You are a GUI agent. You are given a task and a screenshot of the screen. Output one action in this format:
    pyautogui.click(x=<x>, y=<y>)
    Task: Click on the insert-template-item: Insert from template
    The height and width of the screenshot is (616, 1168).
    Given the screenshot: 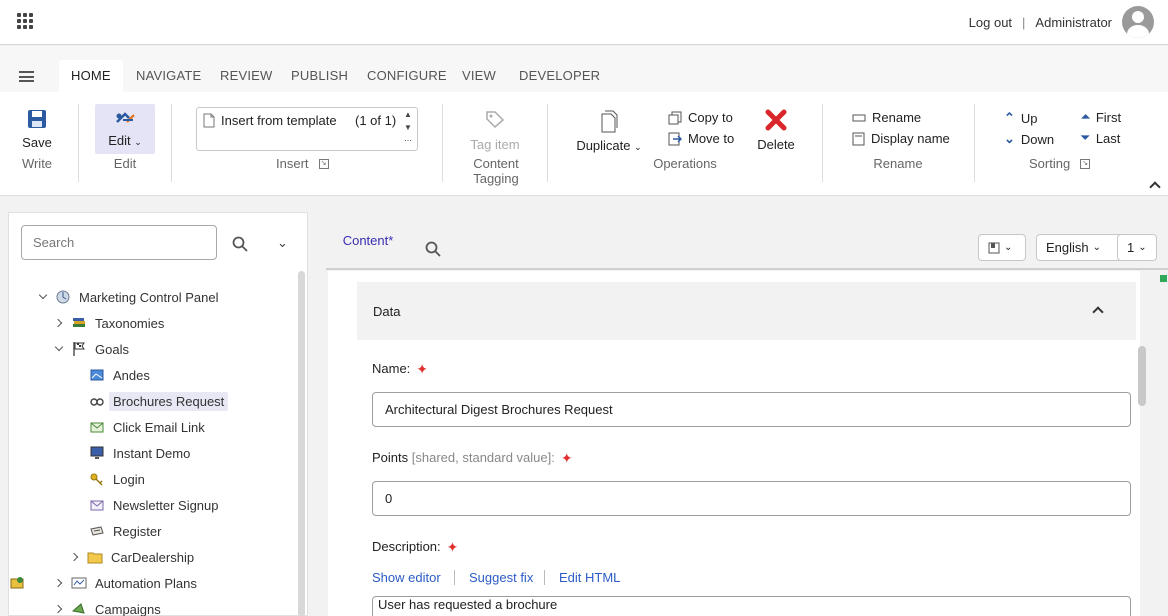 What is the action you would take?
    pyautogui.click(x=270, y=120)
    